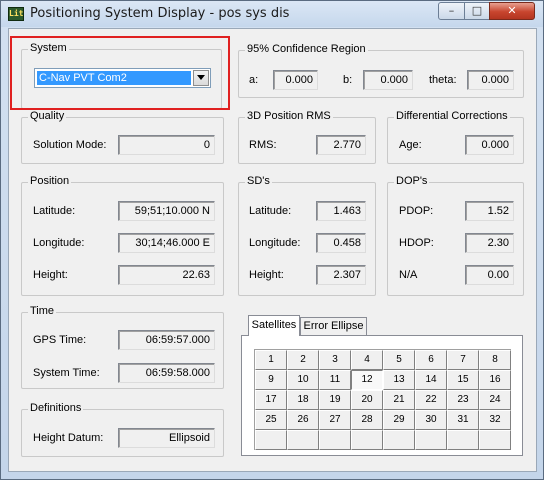  I want to click on satellite-cell-16: 16, so click(495, 380).